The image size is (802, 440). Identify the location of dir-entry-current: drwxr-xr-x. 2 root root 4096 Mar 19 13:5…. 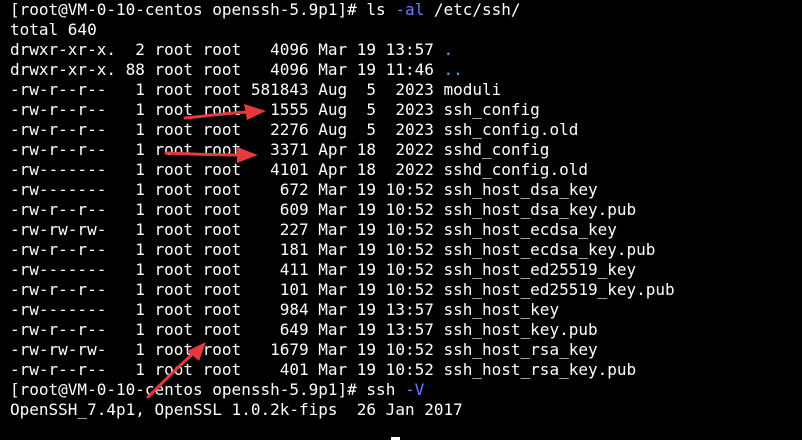
(405, 50).